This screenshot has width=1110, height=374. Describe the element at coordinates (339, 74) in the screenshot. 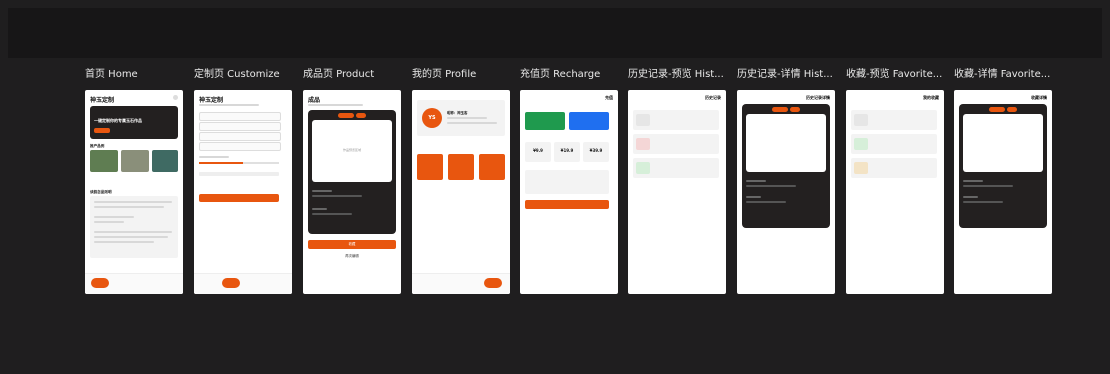

I see `frame-title: 成品页 Product` at that location.